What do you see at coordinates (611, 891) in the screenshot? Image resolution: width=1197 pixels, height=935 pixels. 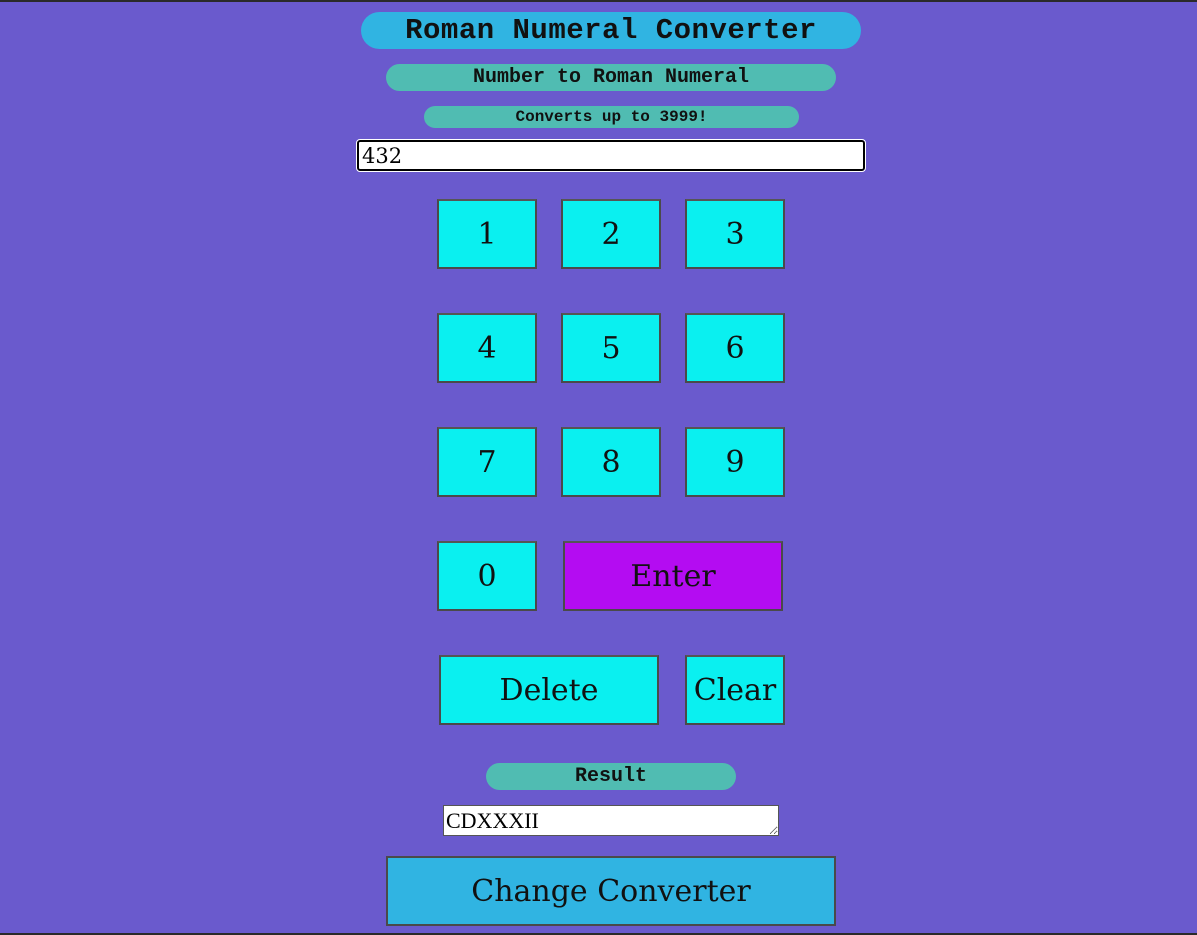 I see `change-converter-button: Change Converter` at bounding box center [611, 891].